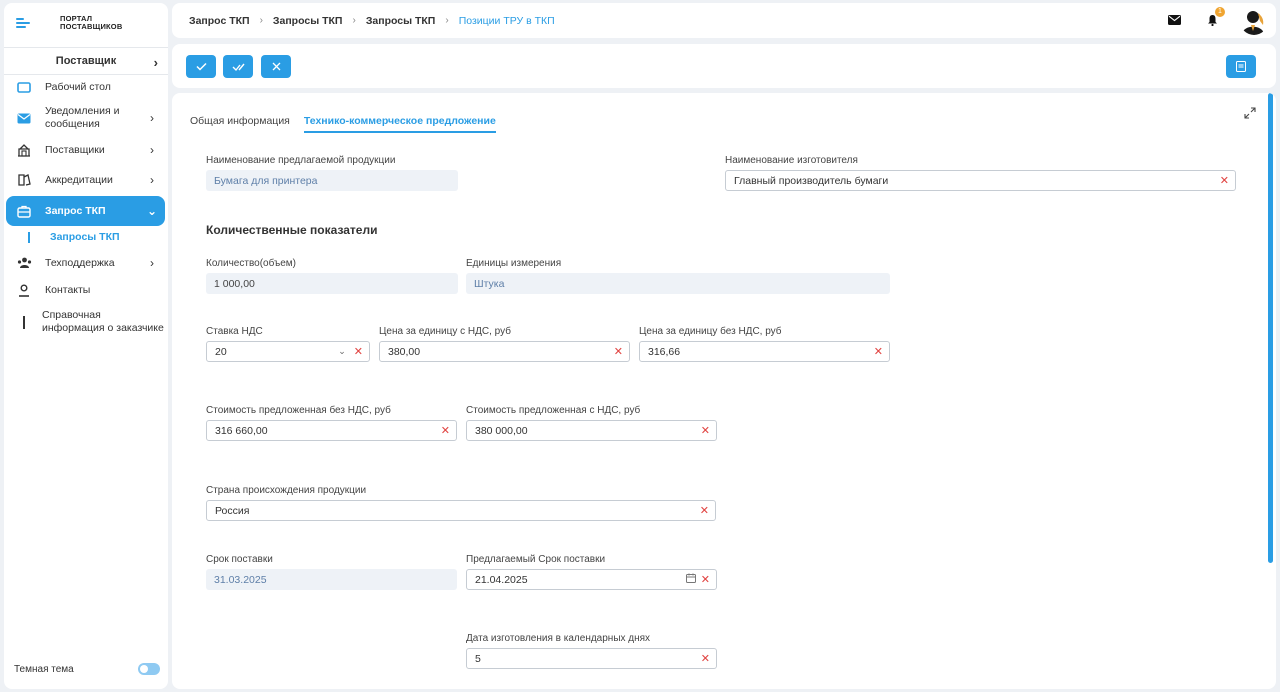  I want to click on sidebar-item-label: Уведомления и сообщения, so click(82, 117).